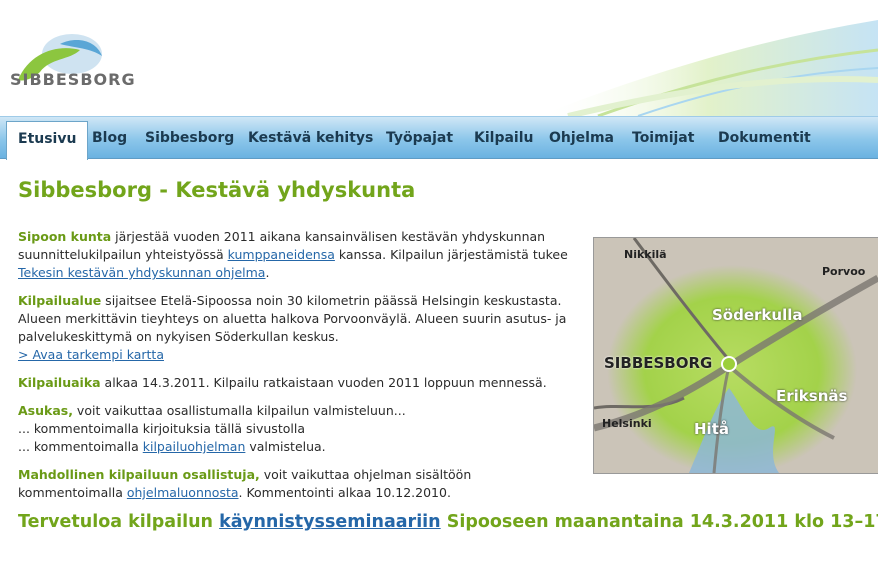  Describe the element at coordinates (503, 138) in the screenshot. I see `nav-tab-kilpailu: Kilpailu` at that location.